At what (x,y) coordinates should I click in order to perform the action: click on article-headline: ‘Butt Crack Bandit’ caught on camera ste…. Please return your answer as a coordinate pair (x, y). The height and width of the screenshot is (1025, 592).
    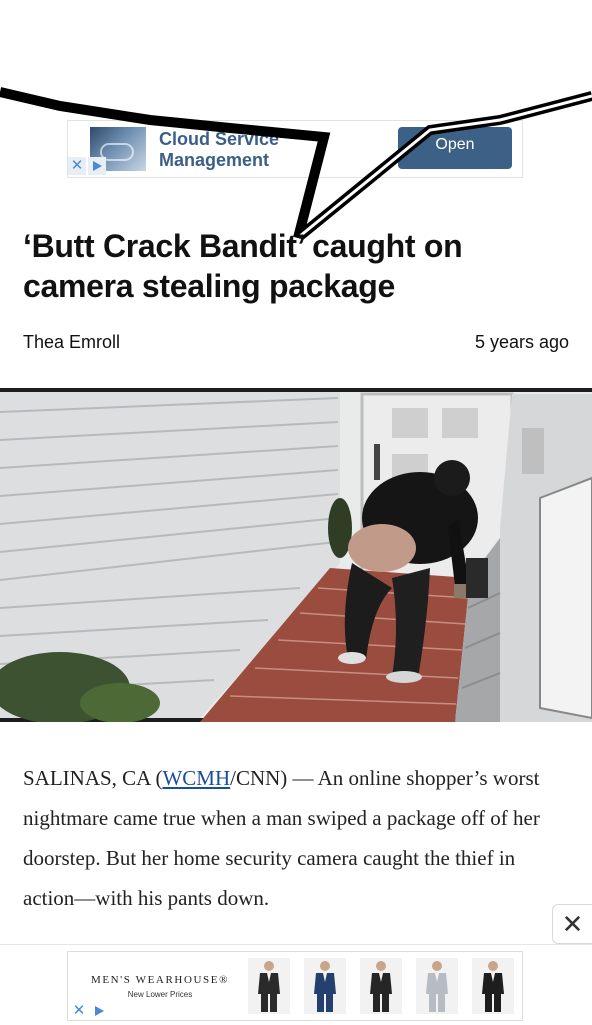
    Looking at the image, I should click on (243, 266).